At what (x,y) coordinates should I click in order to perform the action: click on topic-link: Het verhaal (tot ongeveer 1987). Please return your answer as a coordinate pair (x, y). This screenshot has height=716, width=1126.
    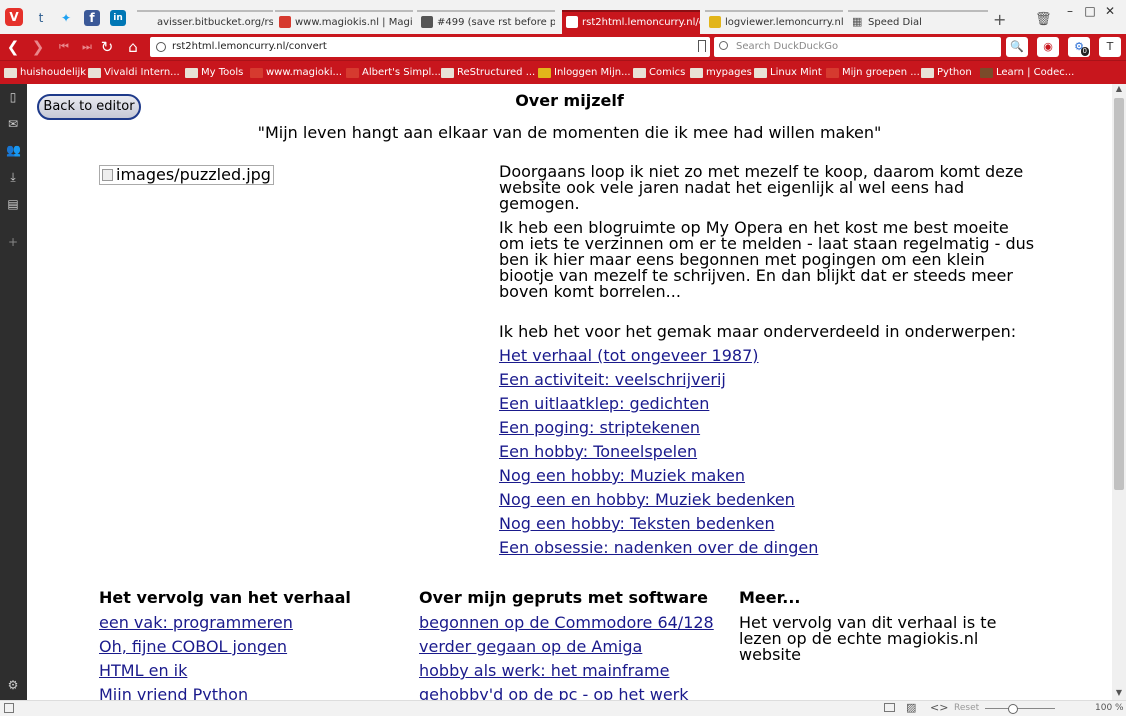
    Looking at the image, I should click on (769, 356).